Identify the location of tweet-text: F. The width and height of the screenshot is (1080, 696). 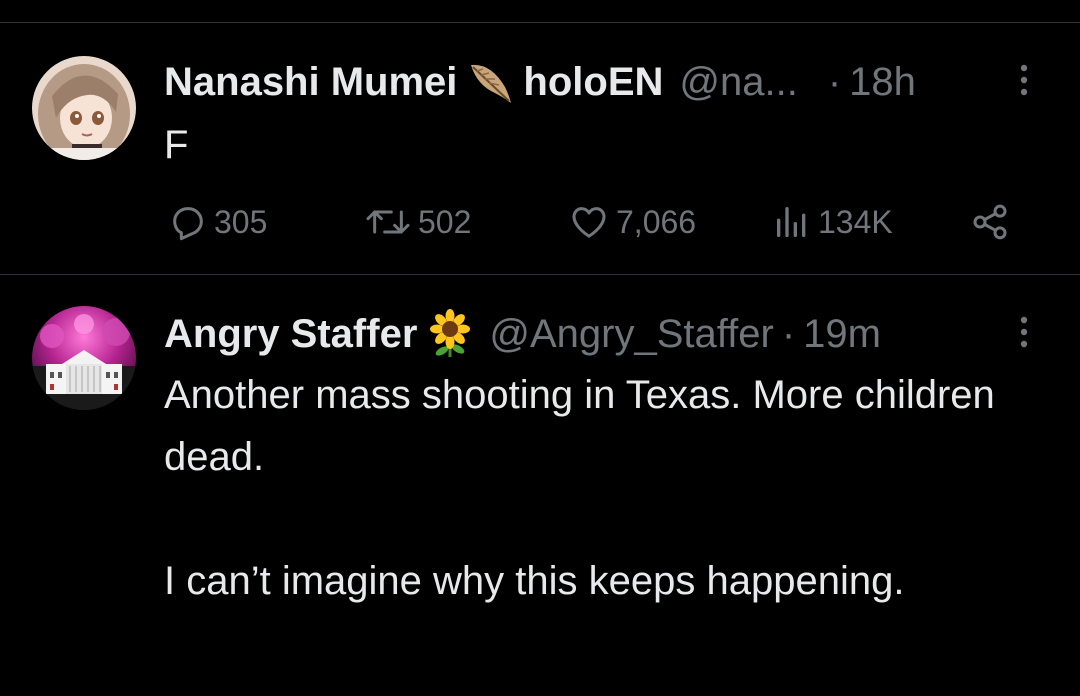
(176, 145).